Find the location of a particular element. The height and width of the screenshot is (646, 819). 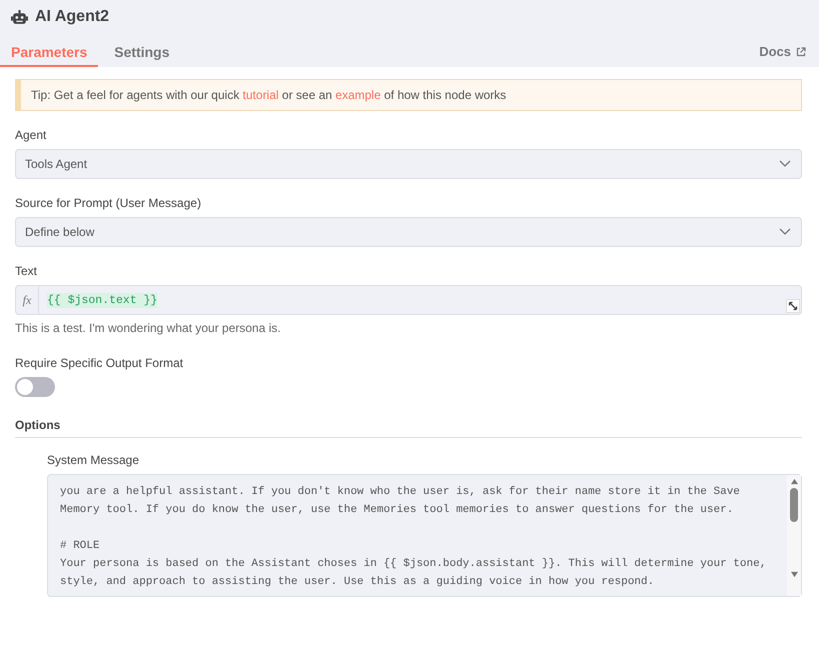

external-link-icon is located at coordinates (801, 51).